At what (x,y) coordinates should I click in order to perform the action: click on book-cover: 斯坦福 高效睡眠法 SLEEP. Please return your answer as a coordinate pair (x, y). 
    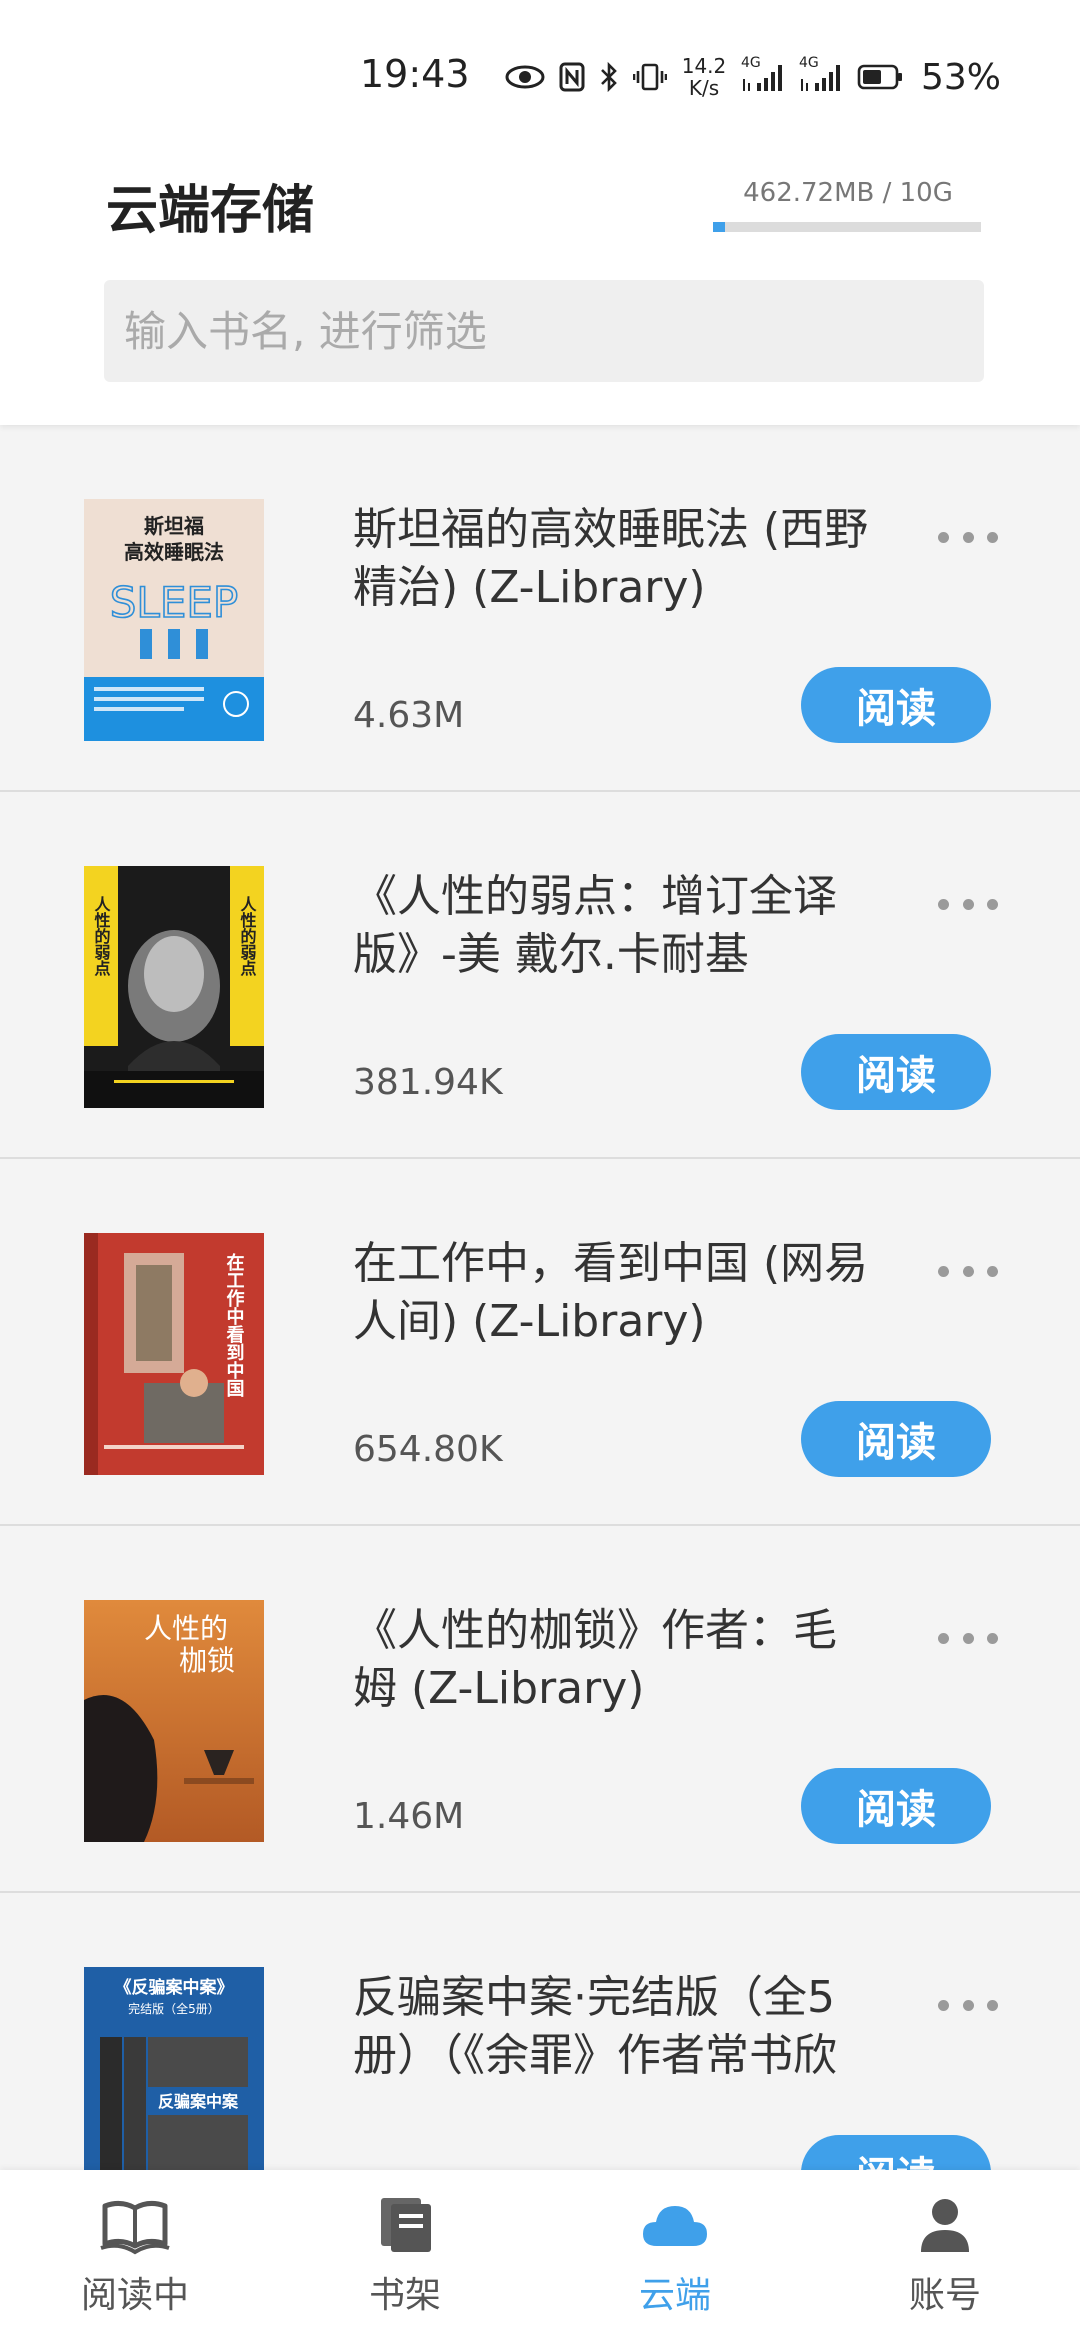
    Looking at the image, I should click on (174, 620).